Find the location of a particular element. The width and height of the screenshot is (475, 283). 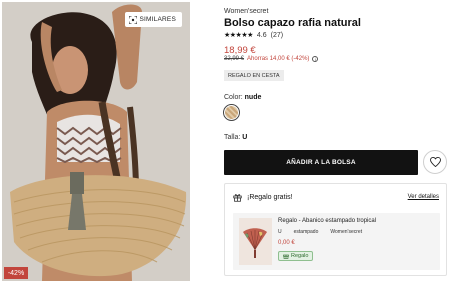

rating-value: 4.6 is located at coordinates (261, 35).